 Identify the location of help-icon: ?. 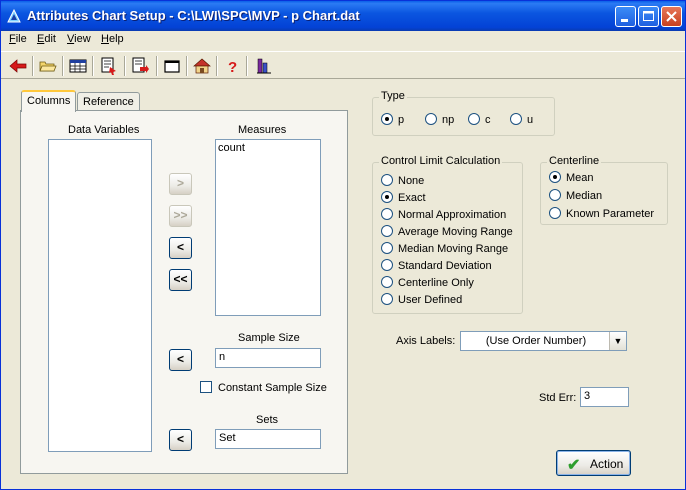
(232, 67).